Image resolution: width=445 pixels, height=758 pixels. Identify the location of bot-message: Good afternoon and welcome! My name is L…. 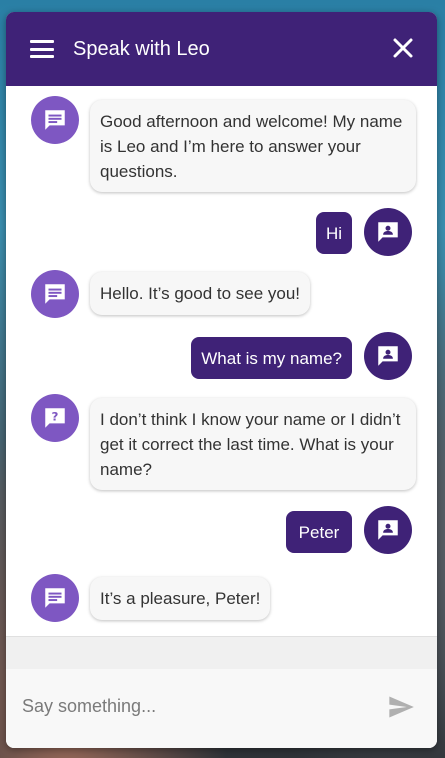
(253, 146).